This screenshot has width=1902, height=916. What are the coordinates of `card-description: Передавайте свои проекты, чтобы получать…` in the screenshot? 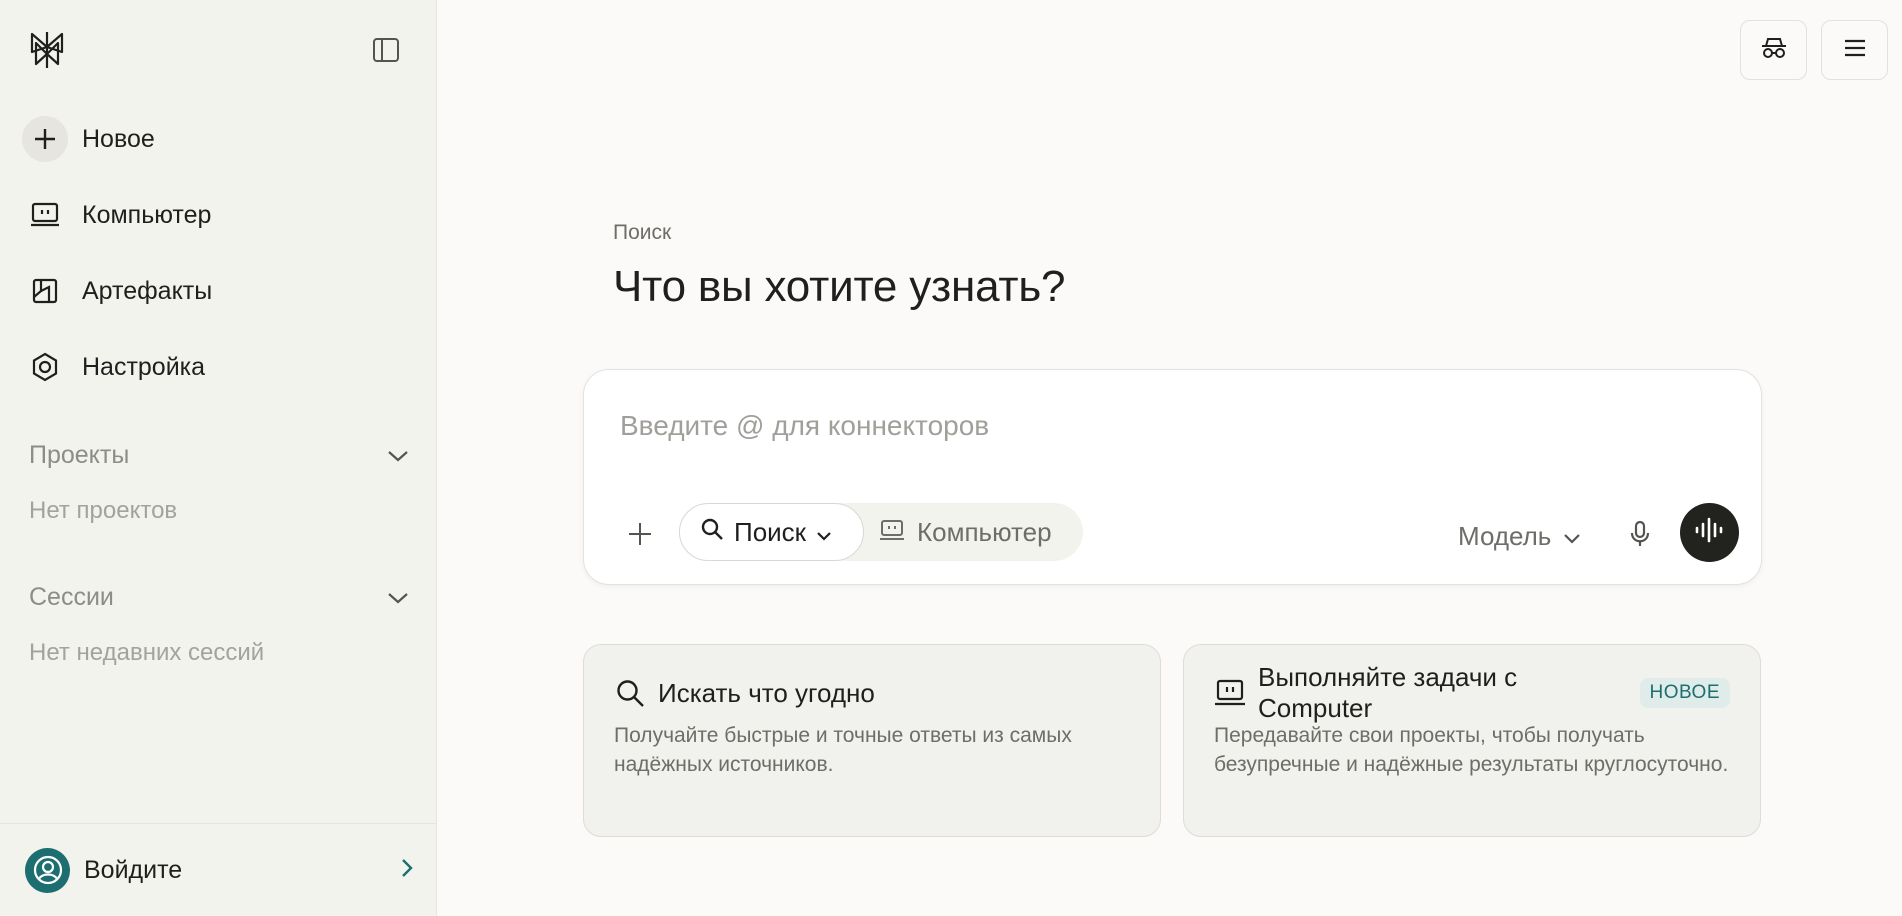 It's located at (1471, 750).